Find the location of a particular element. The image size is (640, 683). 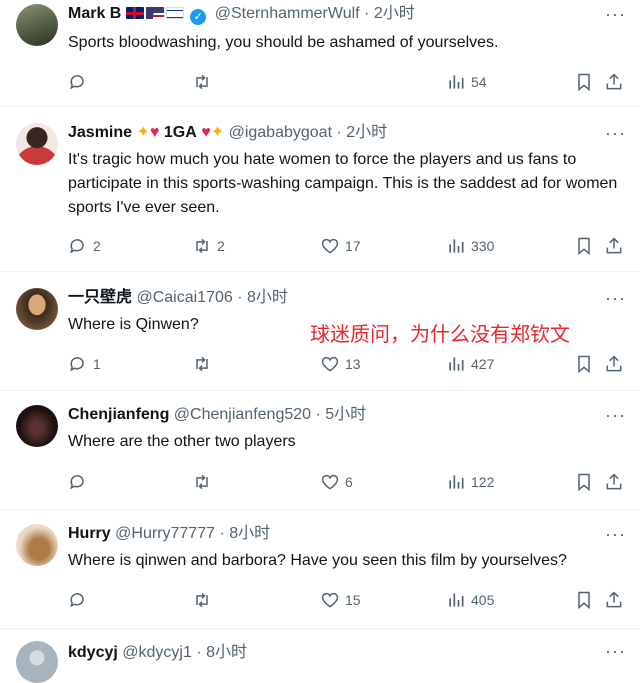

user-handle: @Hurry77777 is located at coordinates (165, 533).